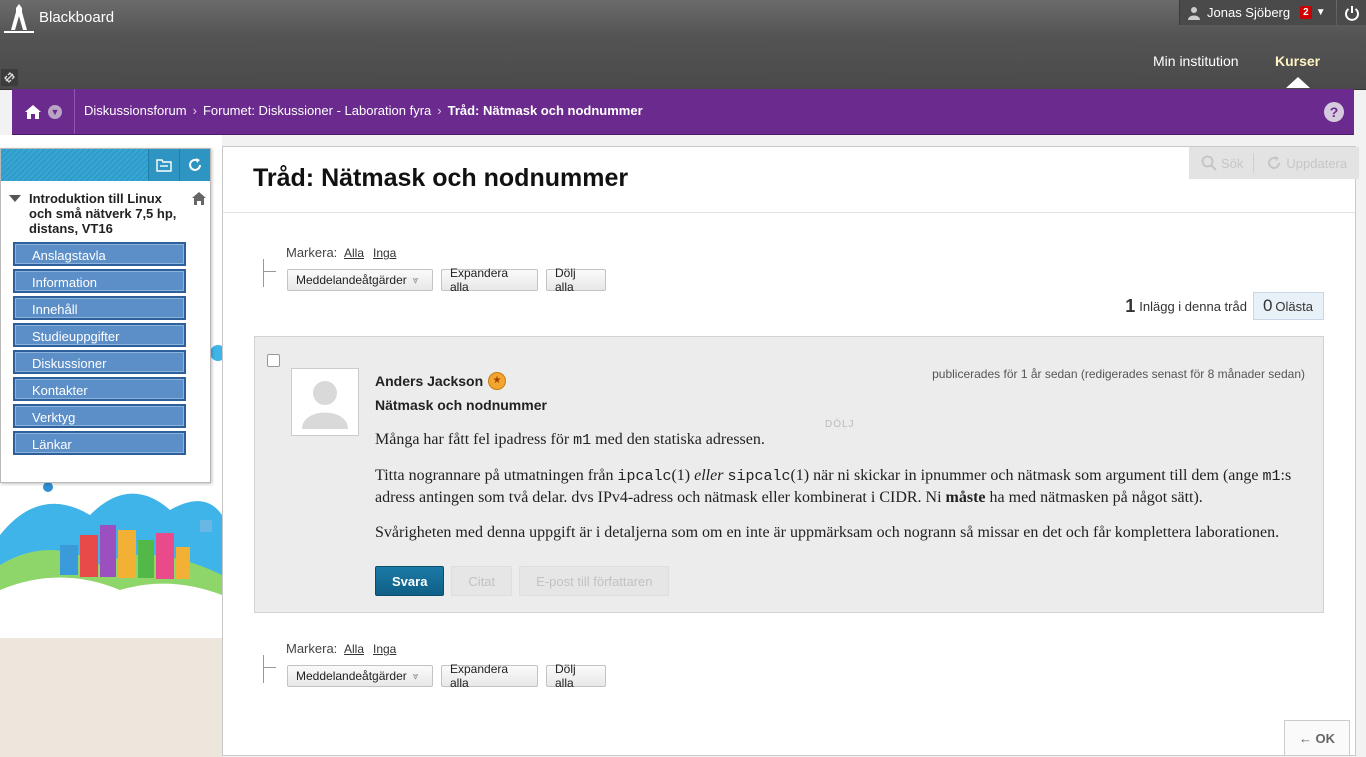 Image resolution: width=1366 pixels, height=757 pixels. I want to click on pattern-background, so click(111, 697).